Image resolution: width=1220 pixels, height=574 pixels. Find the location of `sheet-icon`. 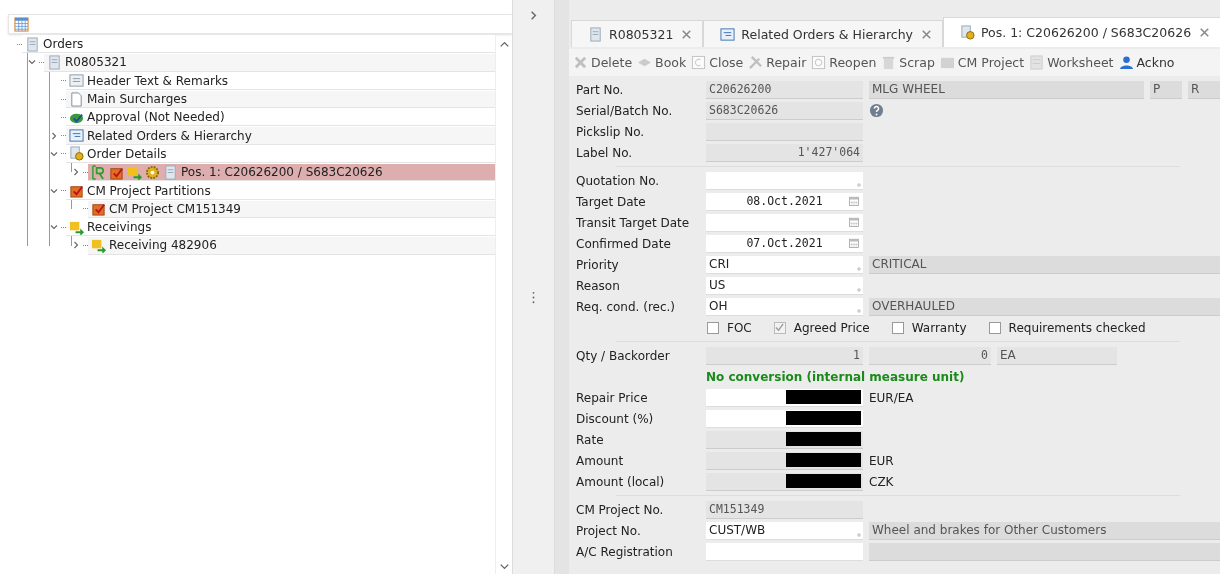

sheet-icon is located at coordinates (1037, 62).